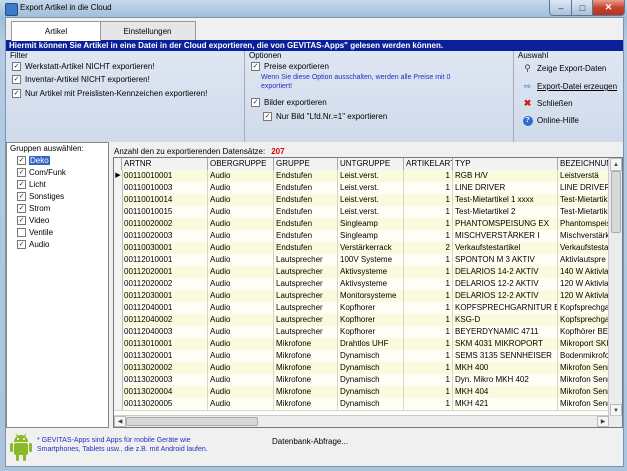  Describe the element at coordinates (165, 164) in the screenshot. I see `column-header: ARTNR` at that location.